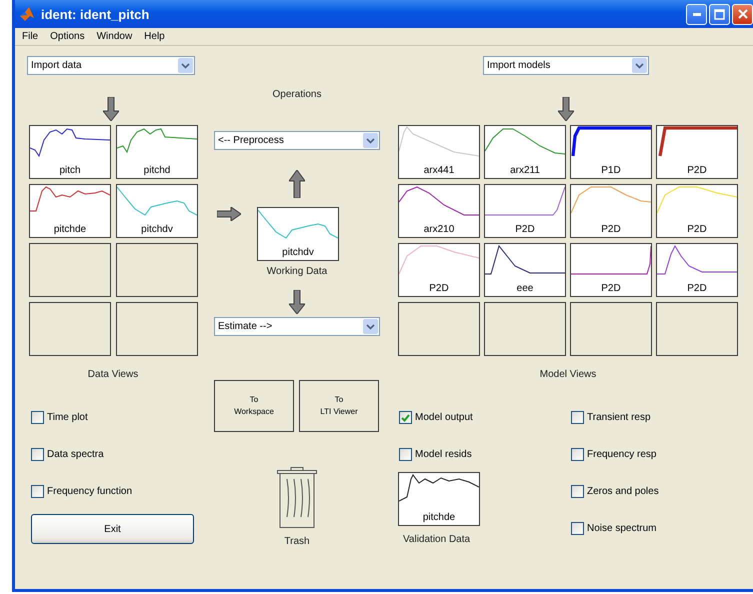 The width and height of the screenshot is (753, 594). Describe the element at coordinates (70, 152) in the screenshot. I see `data-plot-tile: pitch` at that location.